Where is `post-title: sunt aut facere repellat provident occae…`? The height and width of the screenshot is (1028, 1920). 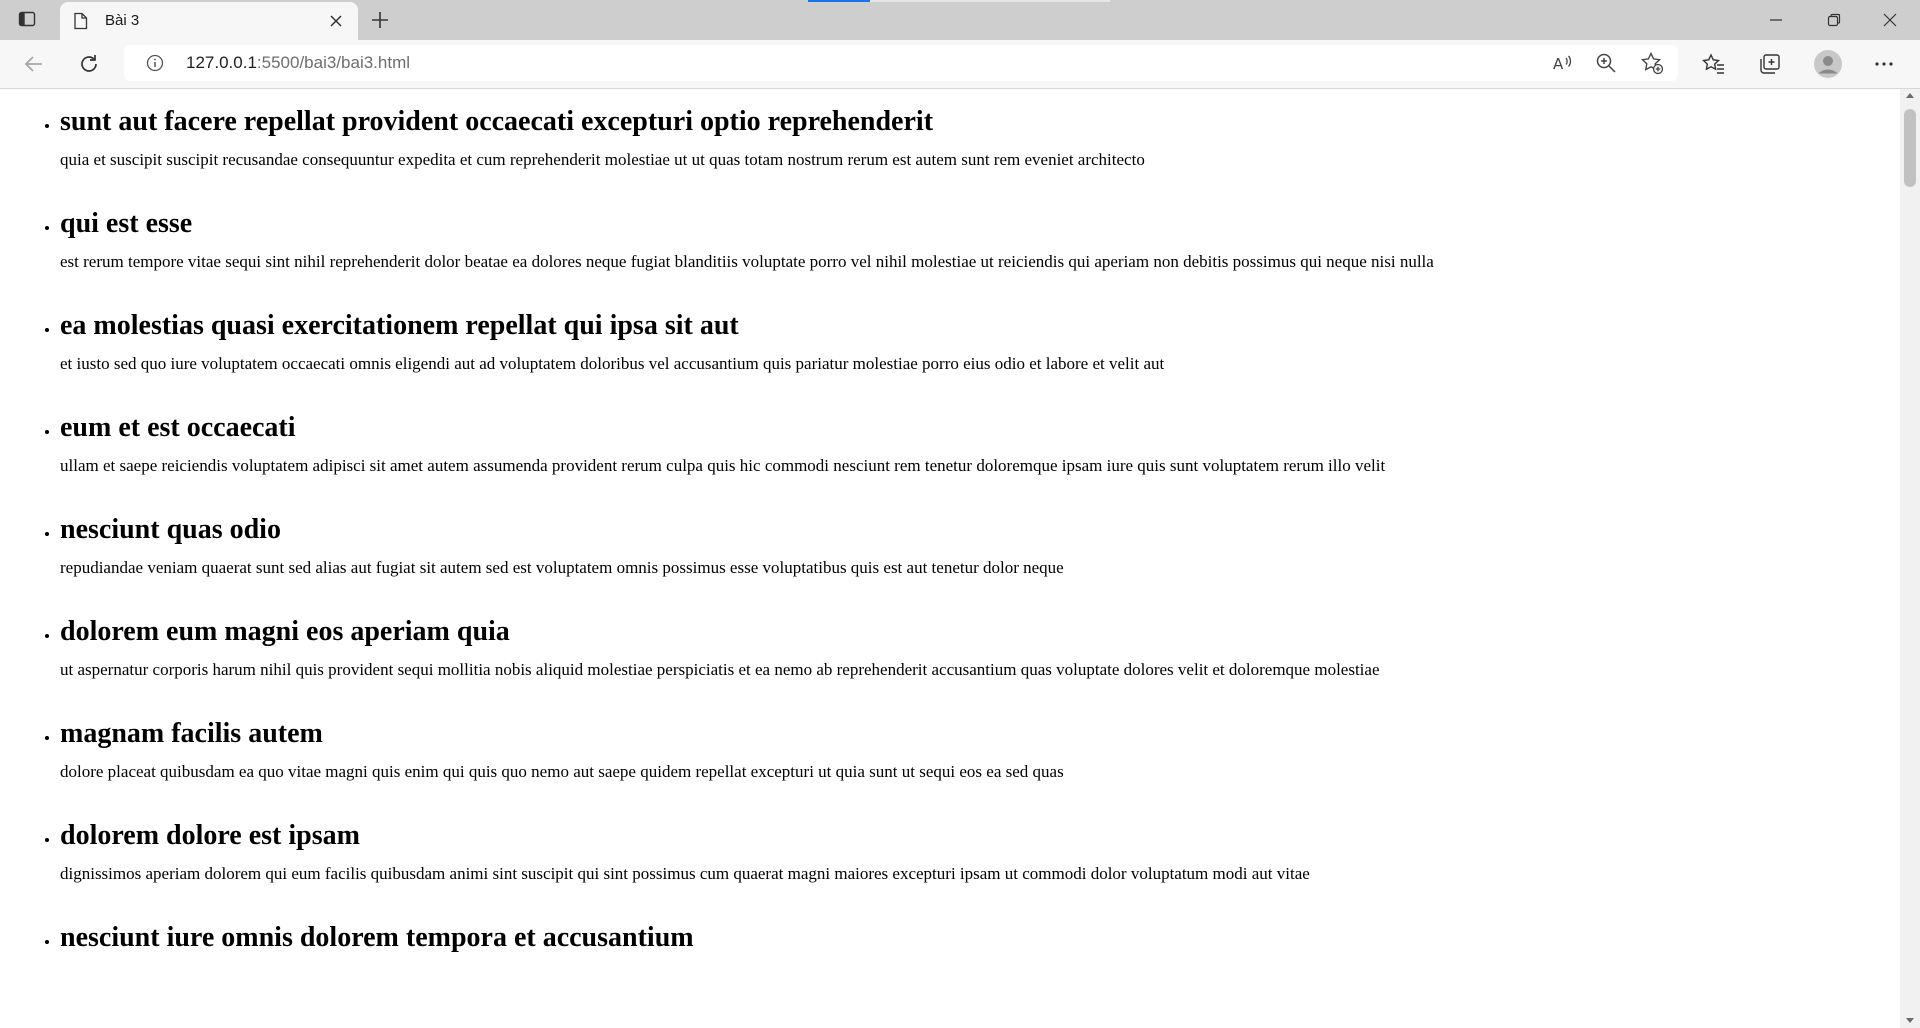
post-title: sunt aut facere repellat provident occae… is located at coordinates (497, 121).